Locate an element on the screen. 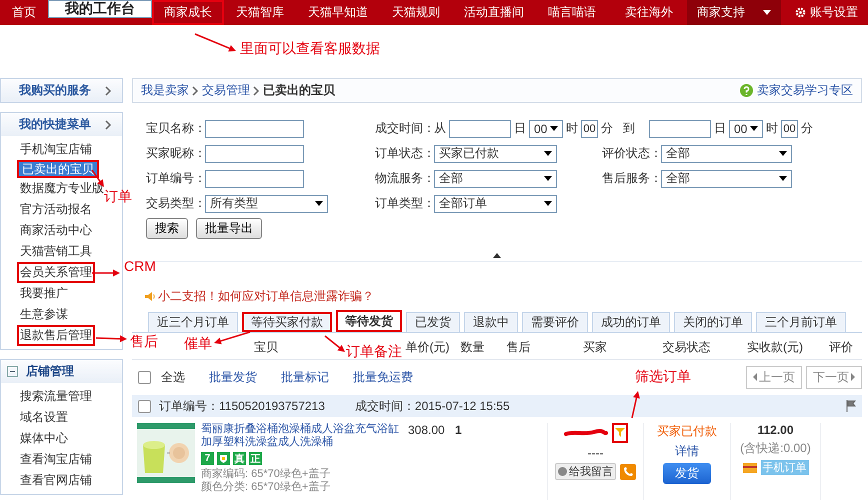 The width and height of the screenshot is (868, 500). sidebar-item: 搜索流量管理 is located at coordinates (56, 396).